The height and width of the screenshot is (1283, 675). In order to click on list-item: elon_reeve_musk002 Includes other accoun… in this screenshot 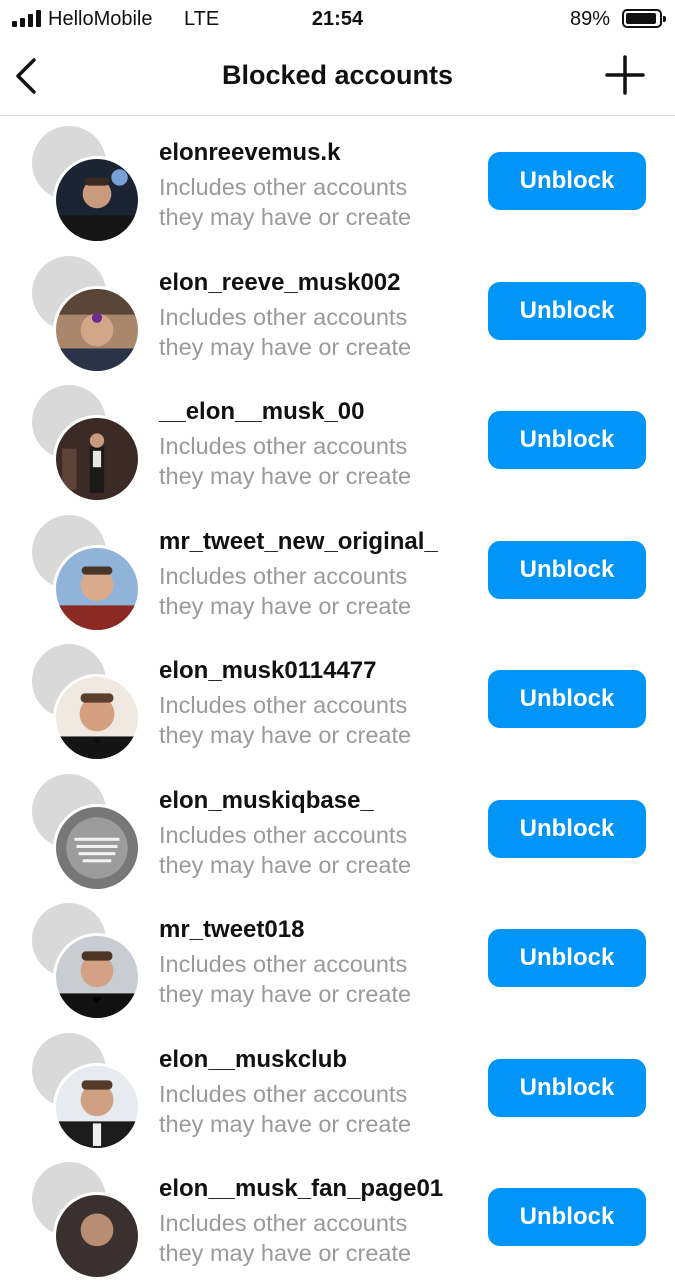, I will do `click(337, 312)`.